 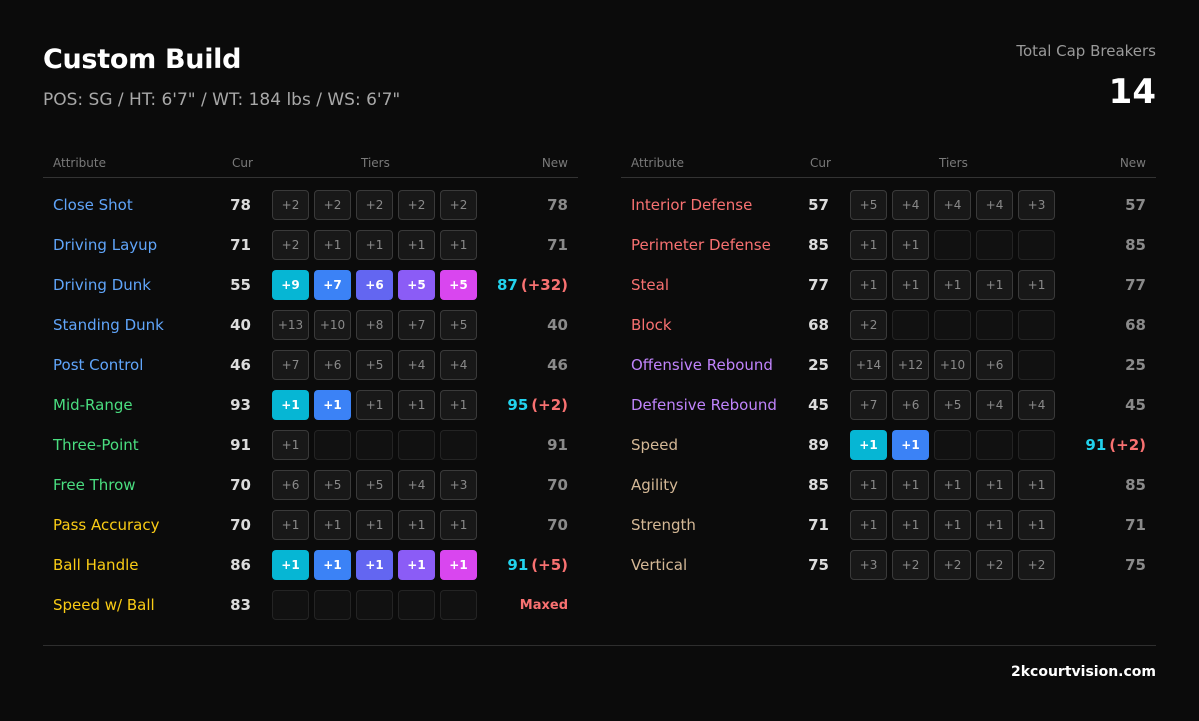 I want to click on tier-cell: +14, so click(x=868, y=365).